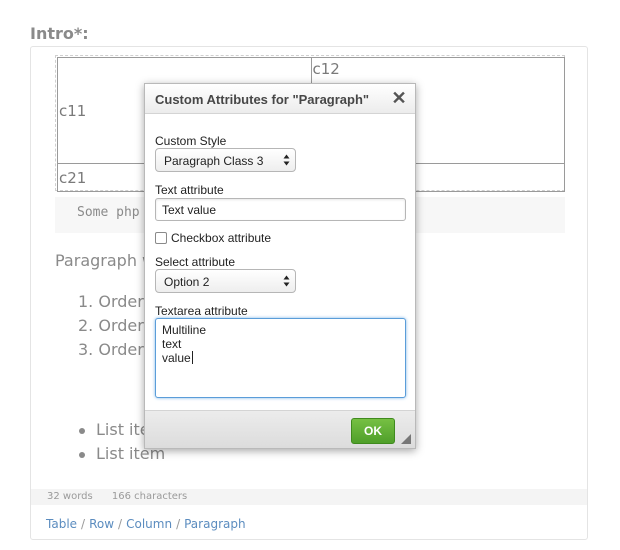 This screenshot has width=620, height=550. What do you see at coordinates (115, 325) in the screenshot?
I see `list-item: 2. Ordere` at bounding box center [115, 325].